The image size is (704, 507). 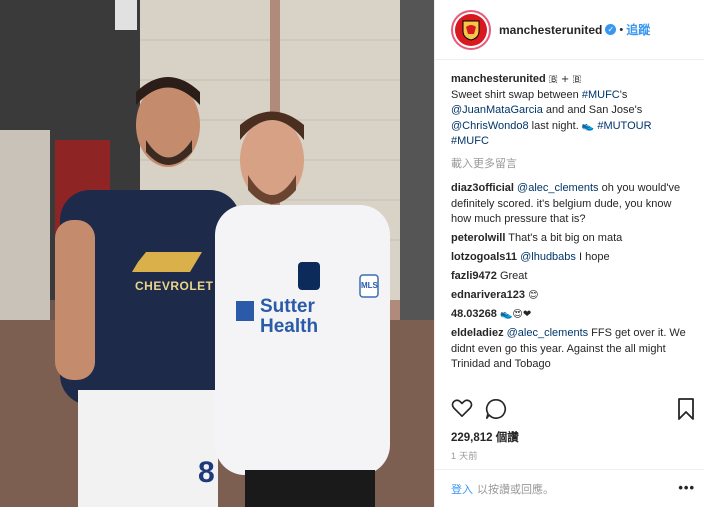 What do you see at coordinates (174, 286) in the screenshot?
I see `left-shirt-sponsor: CHEVROLET` at bounding box center [174, 286].